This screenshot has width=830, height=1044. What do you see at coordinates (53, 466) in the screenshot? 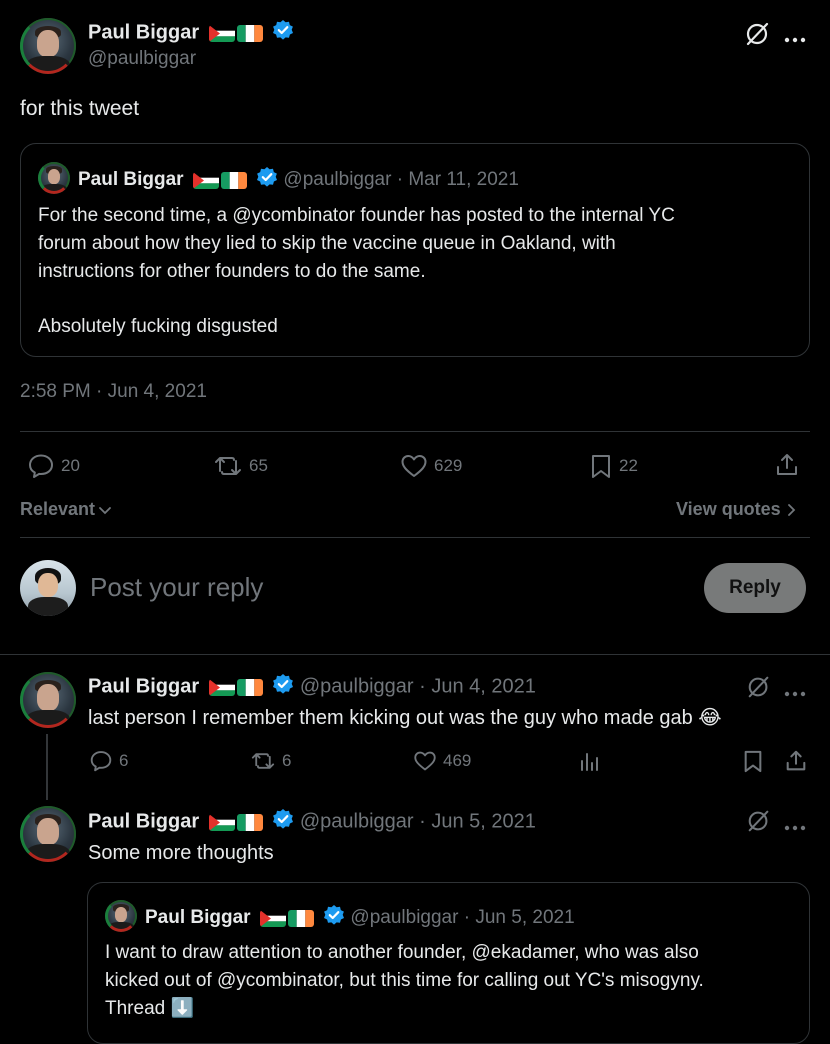
I see `reply-action: 20` at bounding box center [53, 466].